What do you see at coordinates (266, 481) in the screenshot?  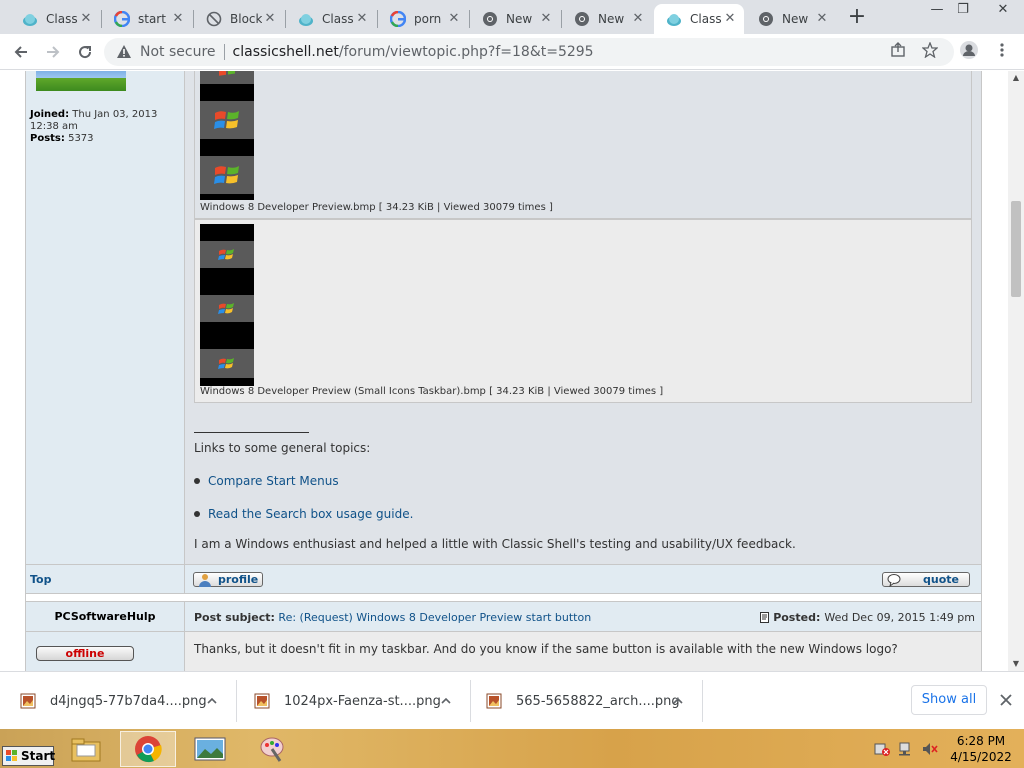 I see `signature-link-compare: Compare Start Menus` at bounding box center [266, 481].